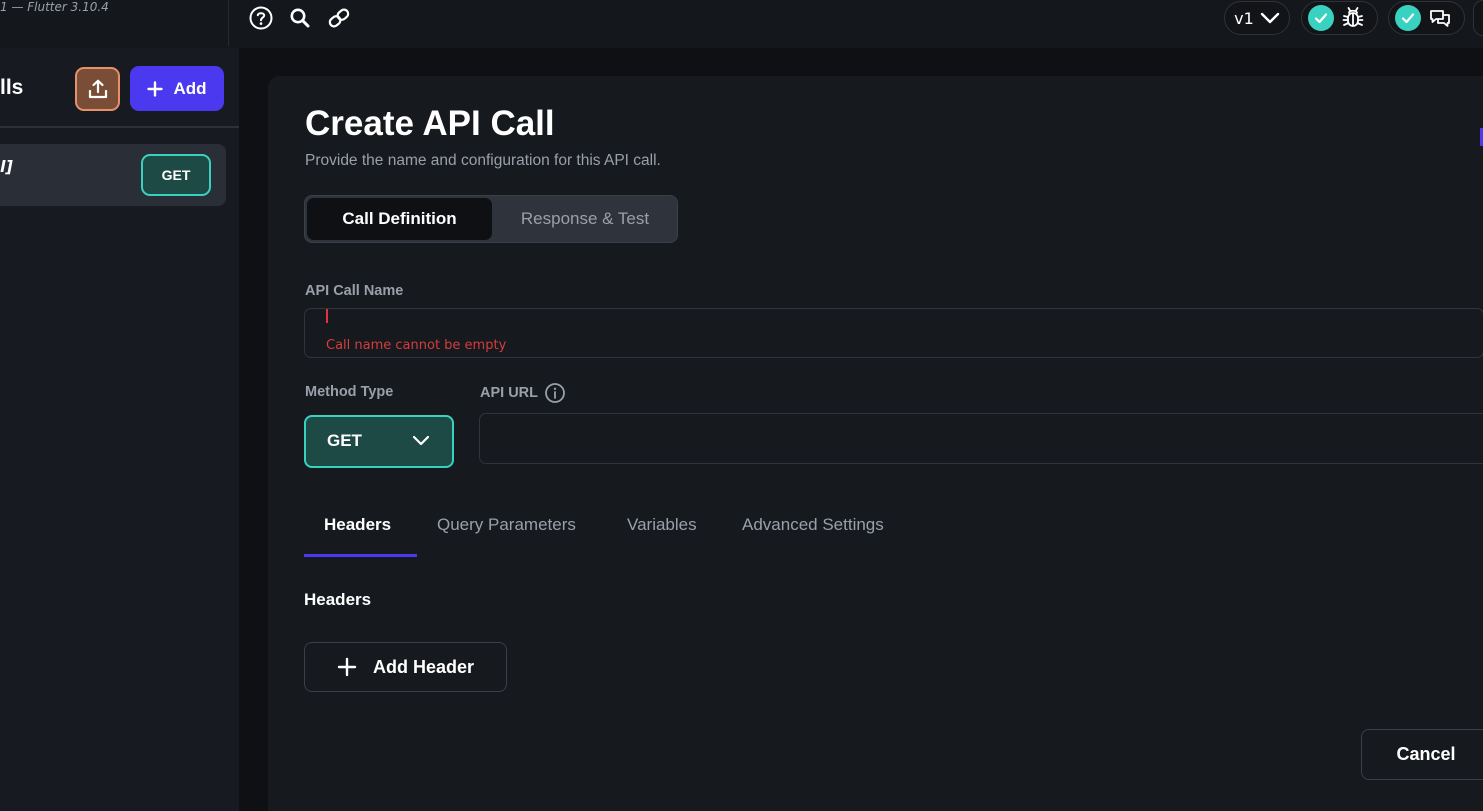 Image resolution: width=1483 pixels, height=811 pixels. I want to click on top-right-controls: v1, so click(1353, 18).